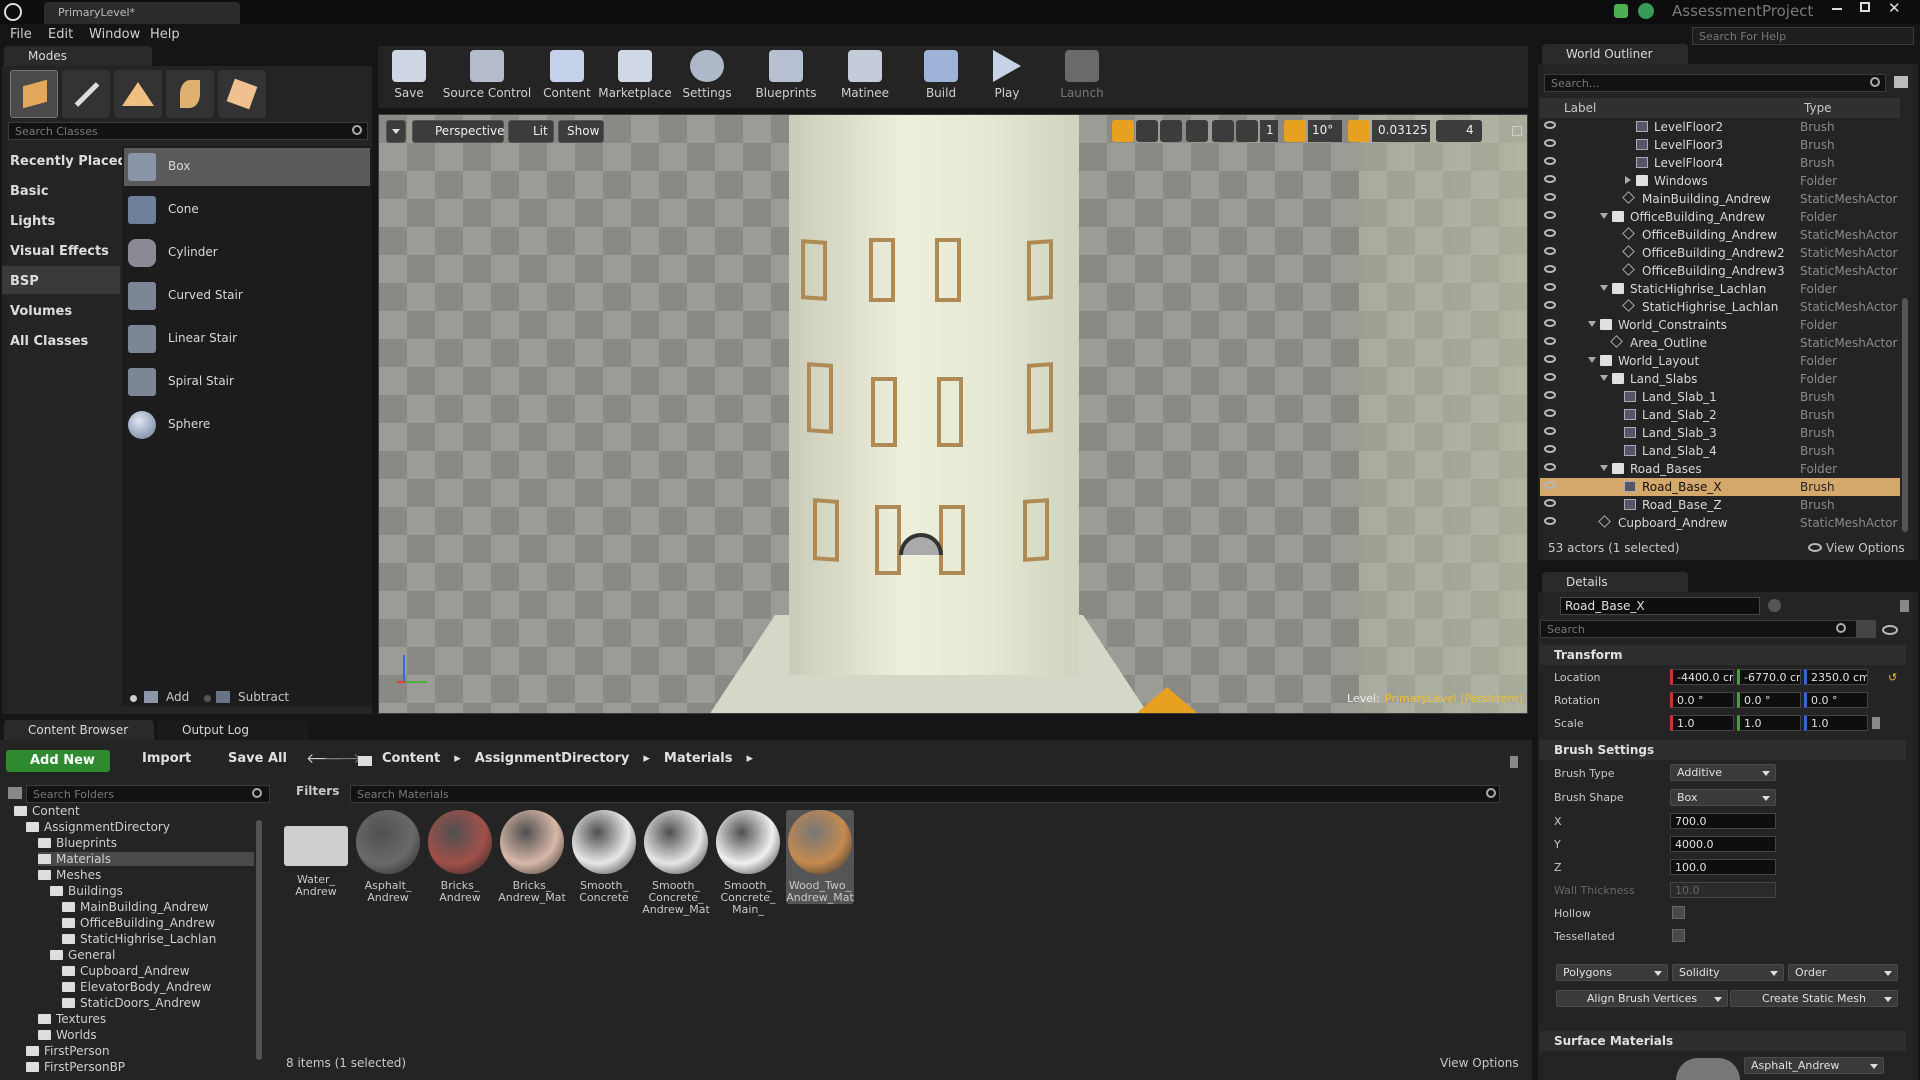 The width and height of the screenshot is (1920, 1080). What do you see at coordinates (1646, 11) in the screenshot?
I see `notification-icon` at bounding box center [1646, 11].